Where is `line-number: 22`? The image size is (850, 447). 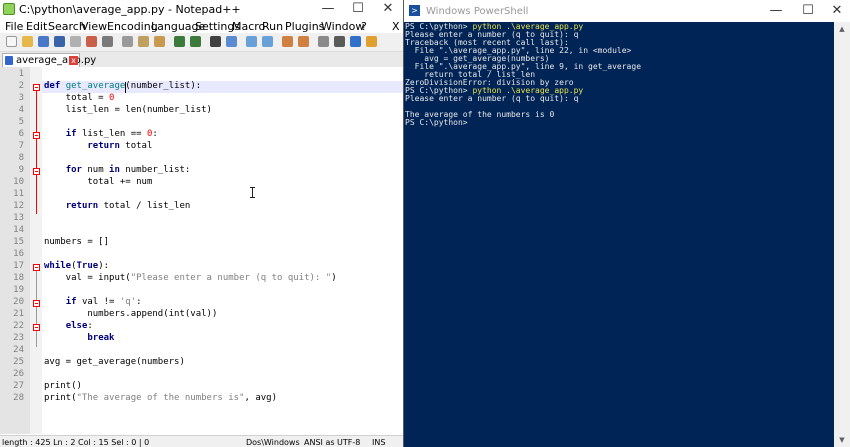 line-number: 22 is located at coordinates (18, 326).